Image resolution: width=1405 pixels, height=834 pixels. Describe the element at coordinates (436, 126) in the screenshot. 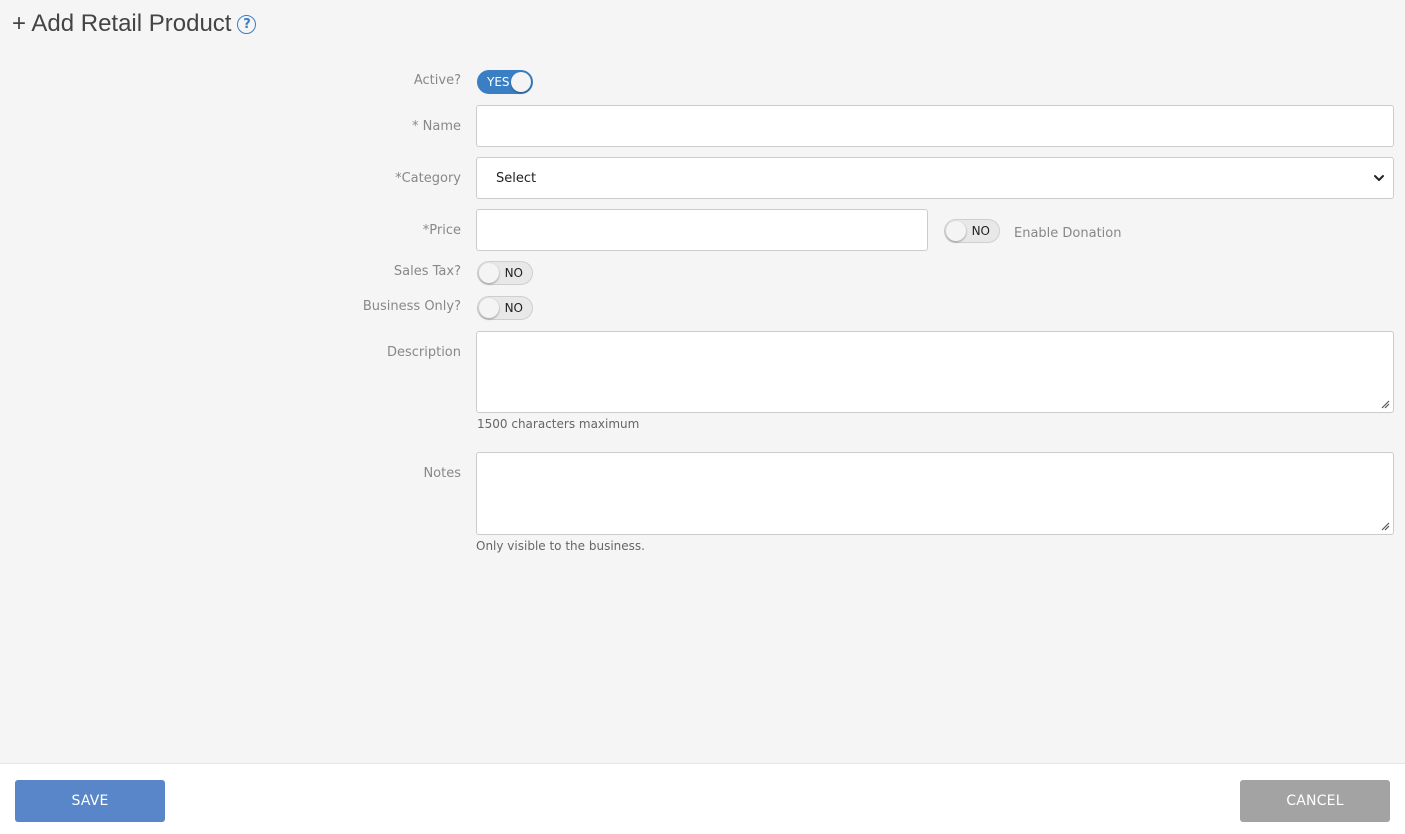

I see `name-label: * Name` at that location.